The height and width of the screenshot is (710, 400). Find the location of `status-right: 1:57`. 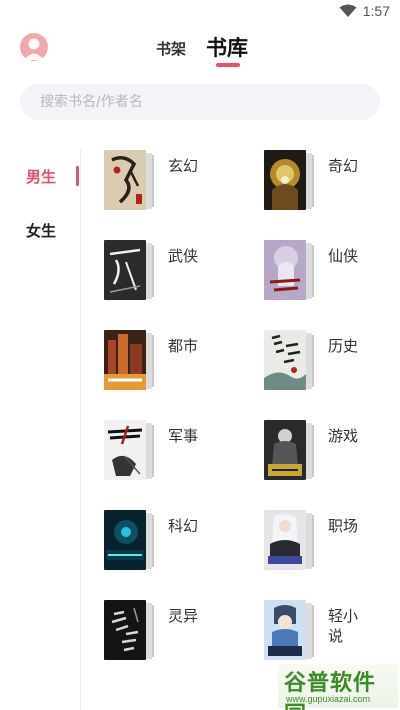

status-right: 1:57 is located at coordinates (364, 11).